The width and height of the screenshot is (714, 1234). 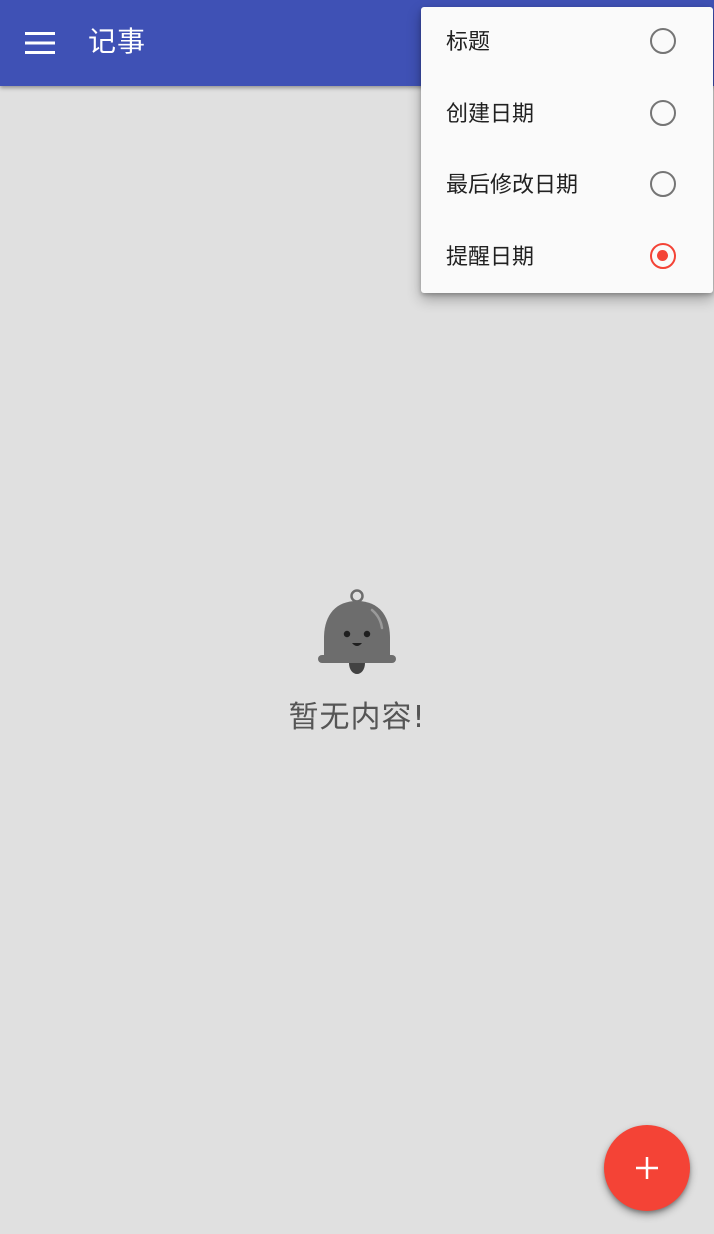 I want to click on app-title: 记事, so click(x=117, y=41).